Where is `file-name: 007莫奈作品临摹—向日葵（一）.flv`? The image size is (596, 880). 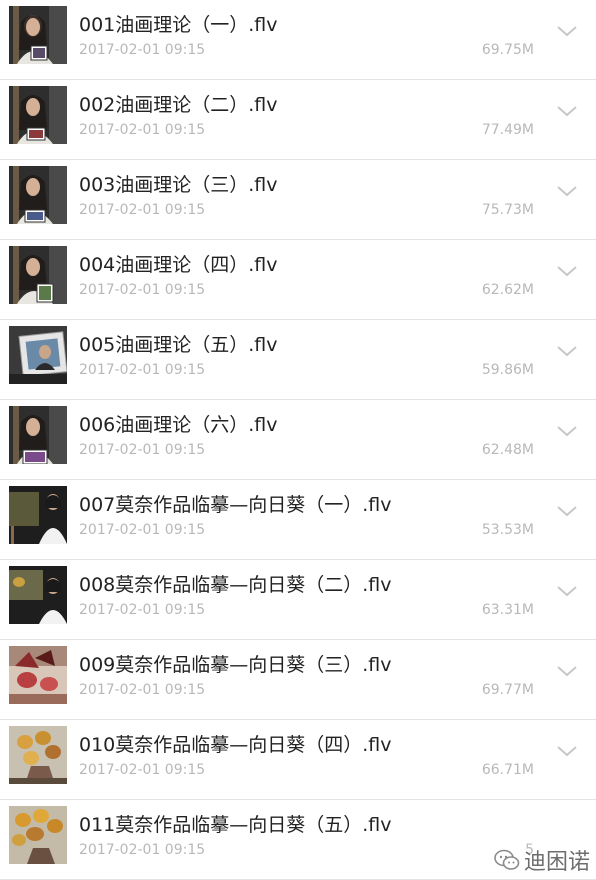
file-name: 007莫奈作品临摹—向日葵（一）.flv is located at coordinates (235, 505).